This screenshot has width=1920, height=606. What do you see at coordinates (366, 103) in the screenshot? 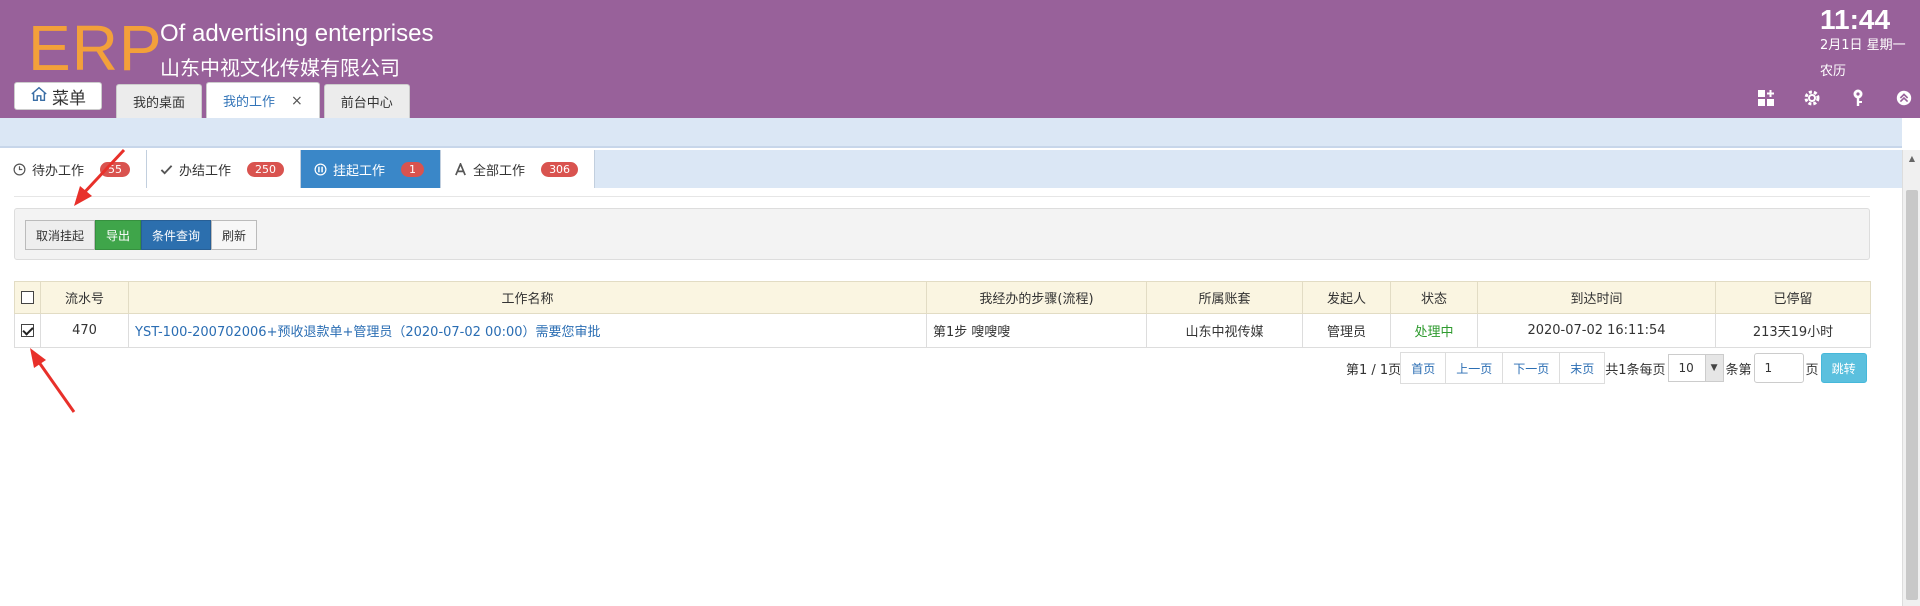
I see `tab-label: 前台中心` at bounding box center [366, 103].